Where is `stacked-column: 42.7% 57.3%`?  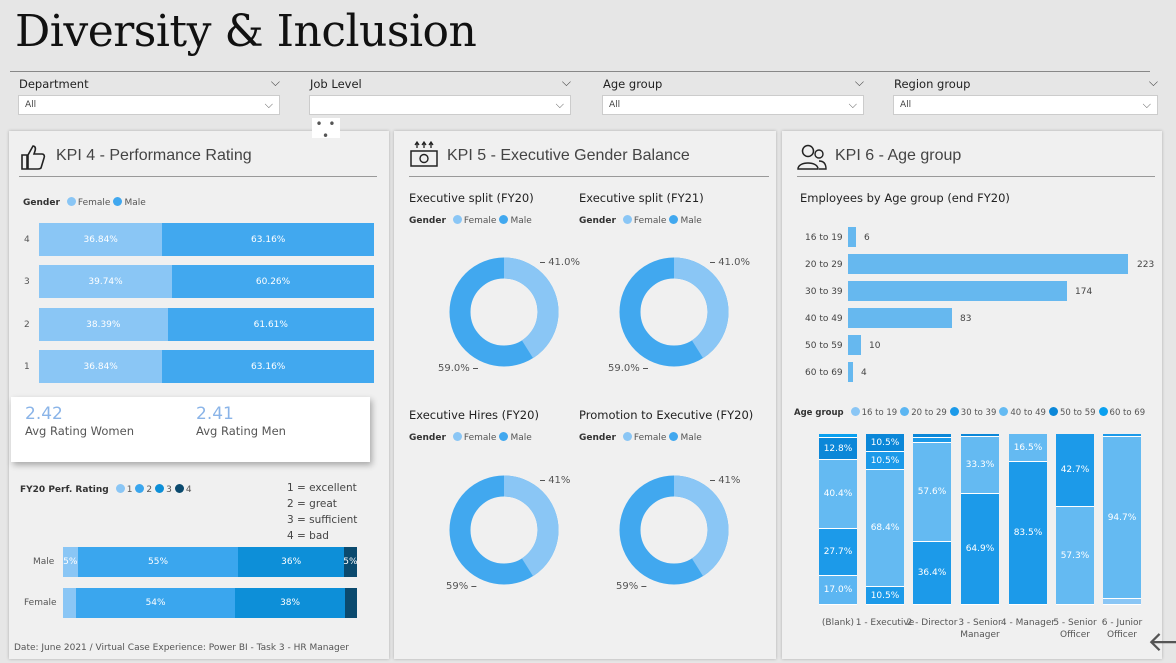 stacked-column: 42.7% 57.3% is located at coordinates (1075, 519).